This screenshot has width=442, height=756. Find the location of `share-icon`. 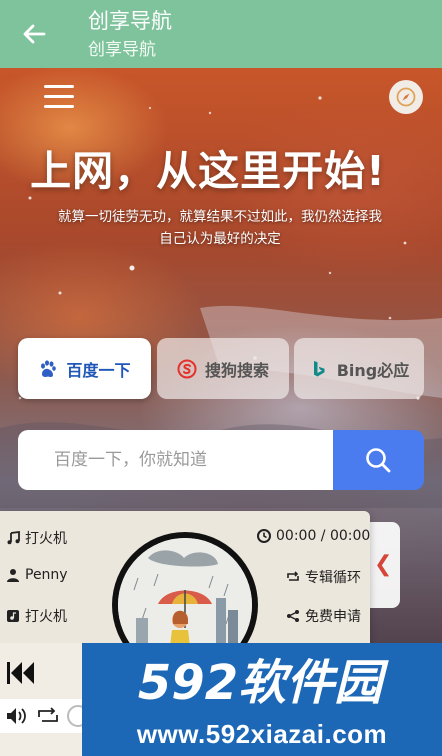

share-icon is located at coordinates (293, 616).